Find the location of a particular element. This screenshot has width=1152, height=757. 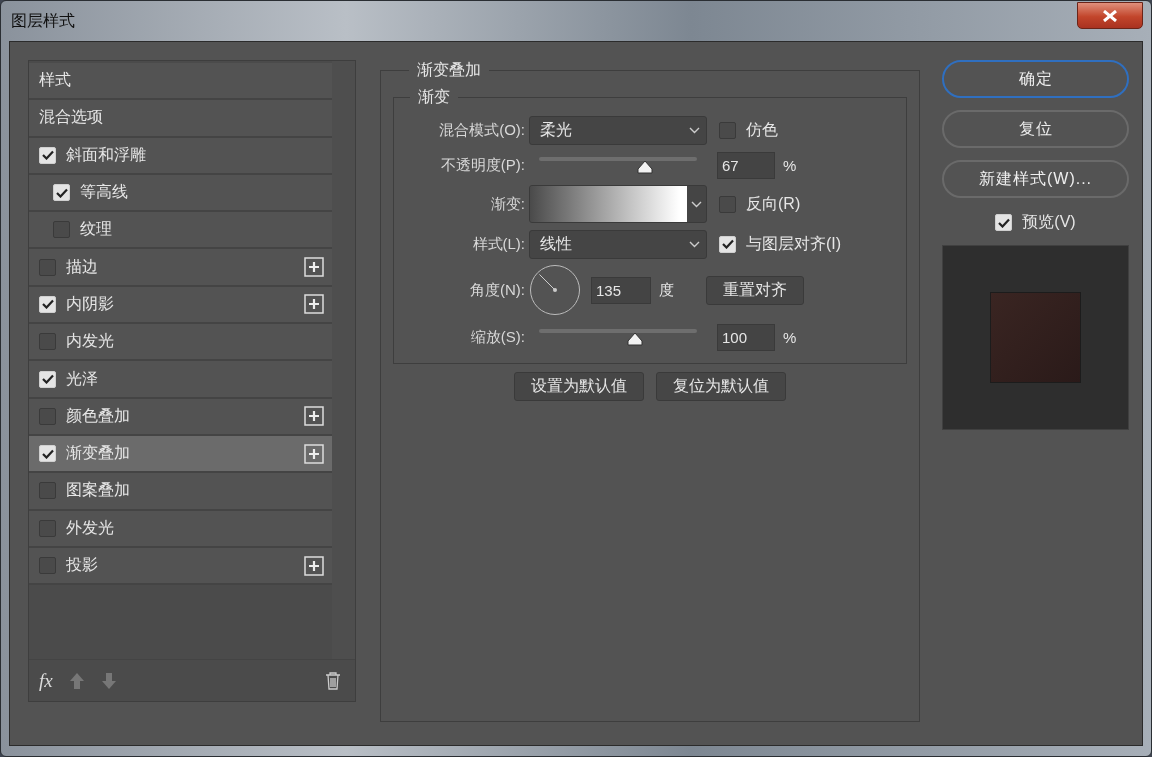

style-list-item: 斜面和浮雕 is located at coordinates (180, 156).